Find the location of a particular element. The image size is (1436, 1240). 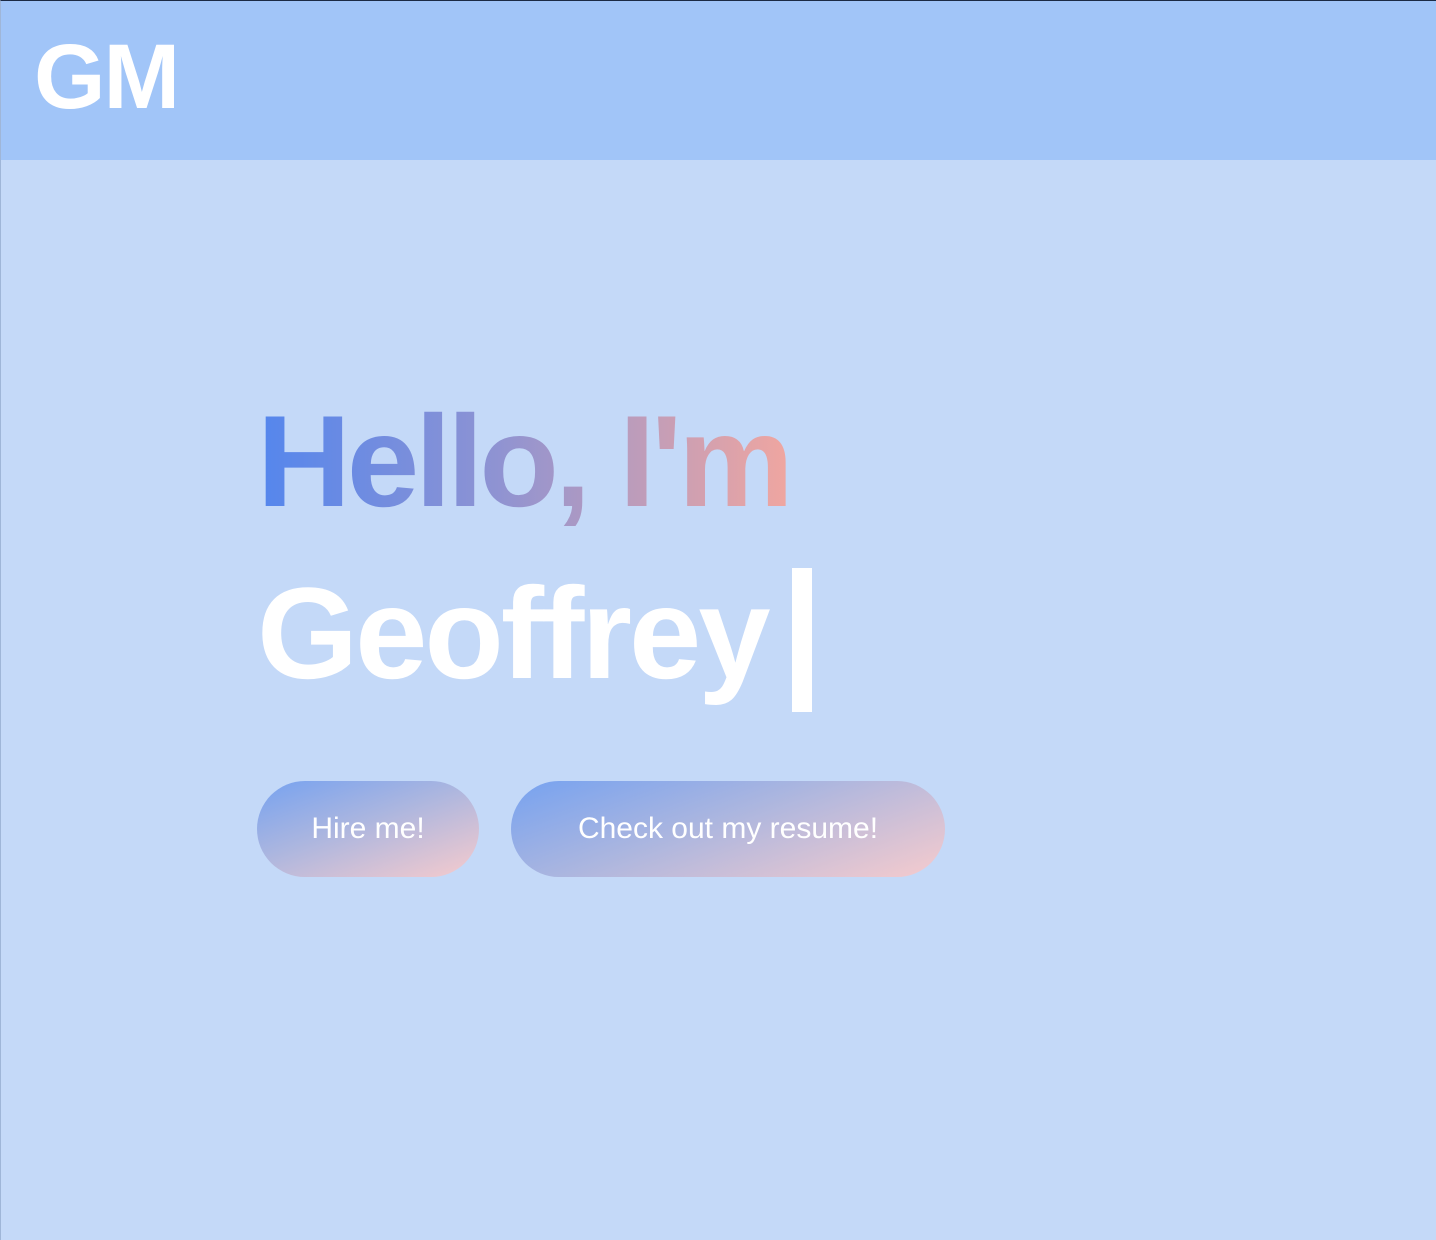

resume-button: Check out my resume! is located at coordinates (728, 829).